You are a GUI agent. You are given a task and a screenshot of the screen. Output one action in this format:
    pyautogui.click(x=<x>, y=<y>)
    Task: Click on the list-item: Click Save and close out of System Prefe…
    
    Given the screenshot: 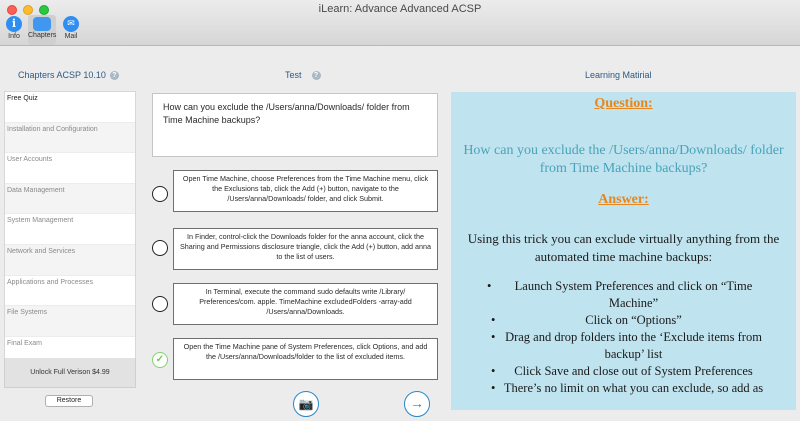 What is the action you would take?
    pyautogui.click(x=626, y=371)
    